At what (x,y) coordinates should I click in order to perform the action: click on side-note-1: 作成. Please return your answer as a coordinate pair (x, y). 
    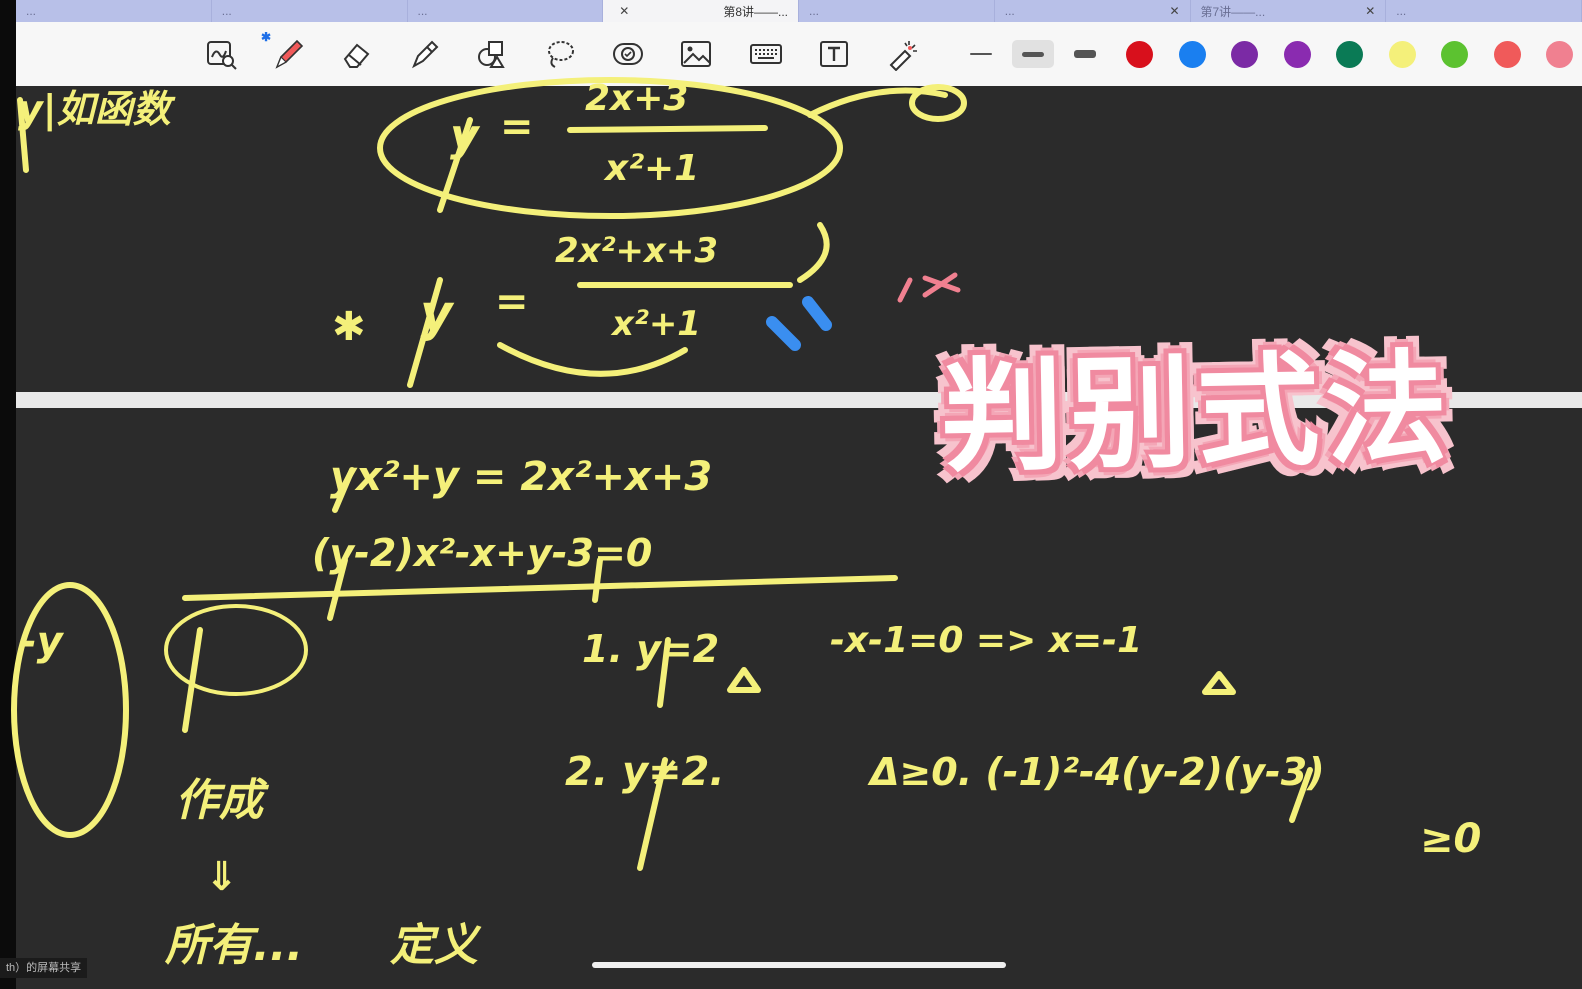
    Looking at the image, I should click on (222, 800).